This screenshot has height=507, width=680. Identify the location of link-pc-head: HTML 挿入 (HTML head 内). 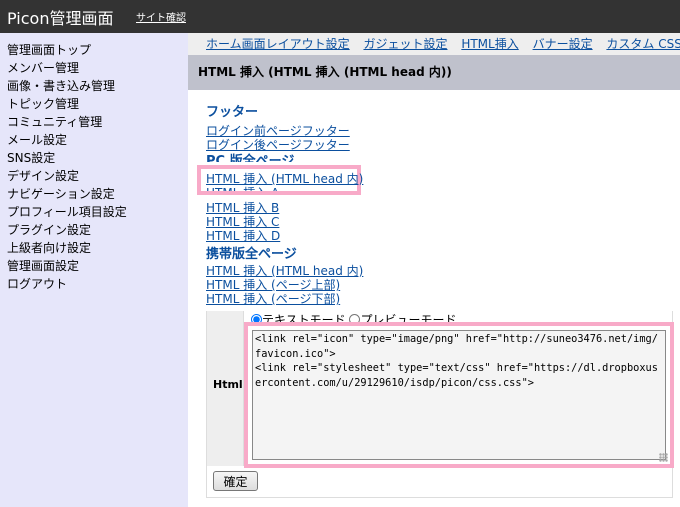
(284, 179).